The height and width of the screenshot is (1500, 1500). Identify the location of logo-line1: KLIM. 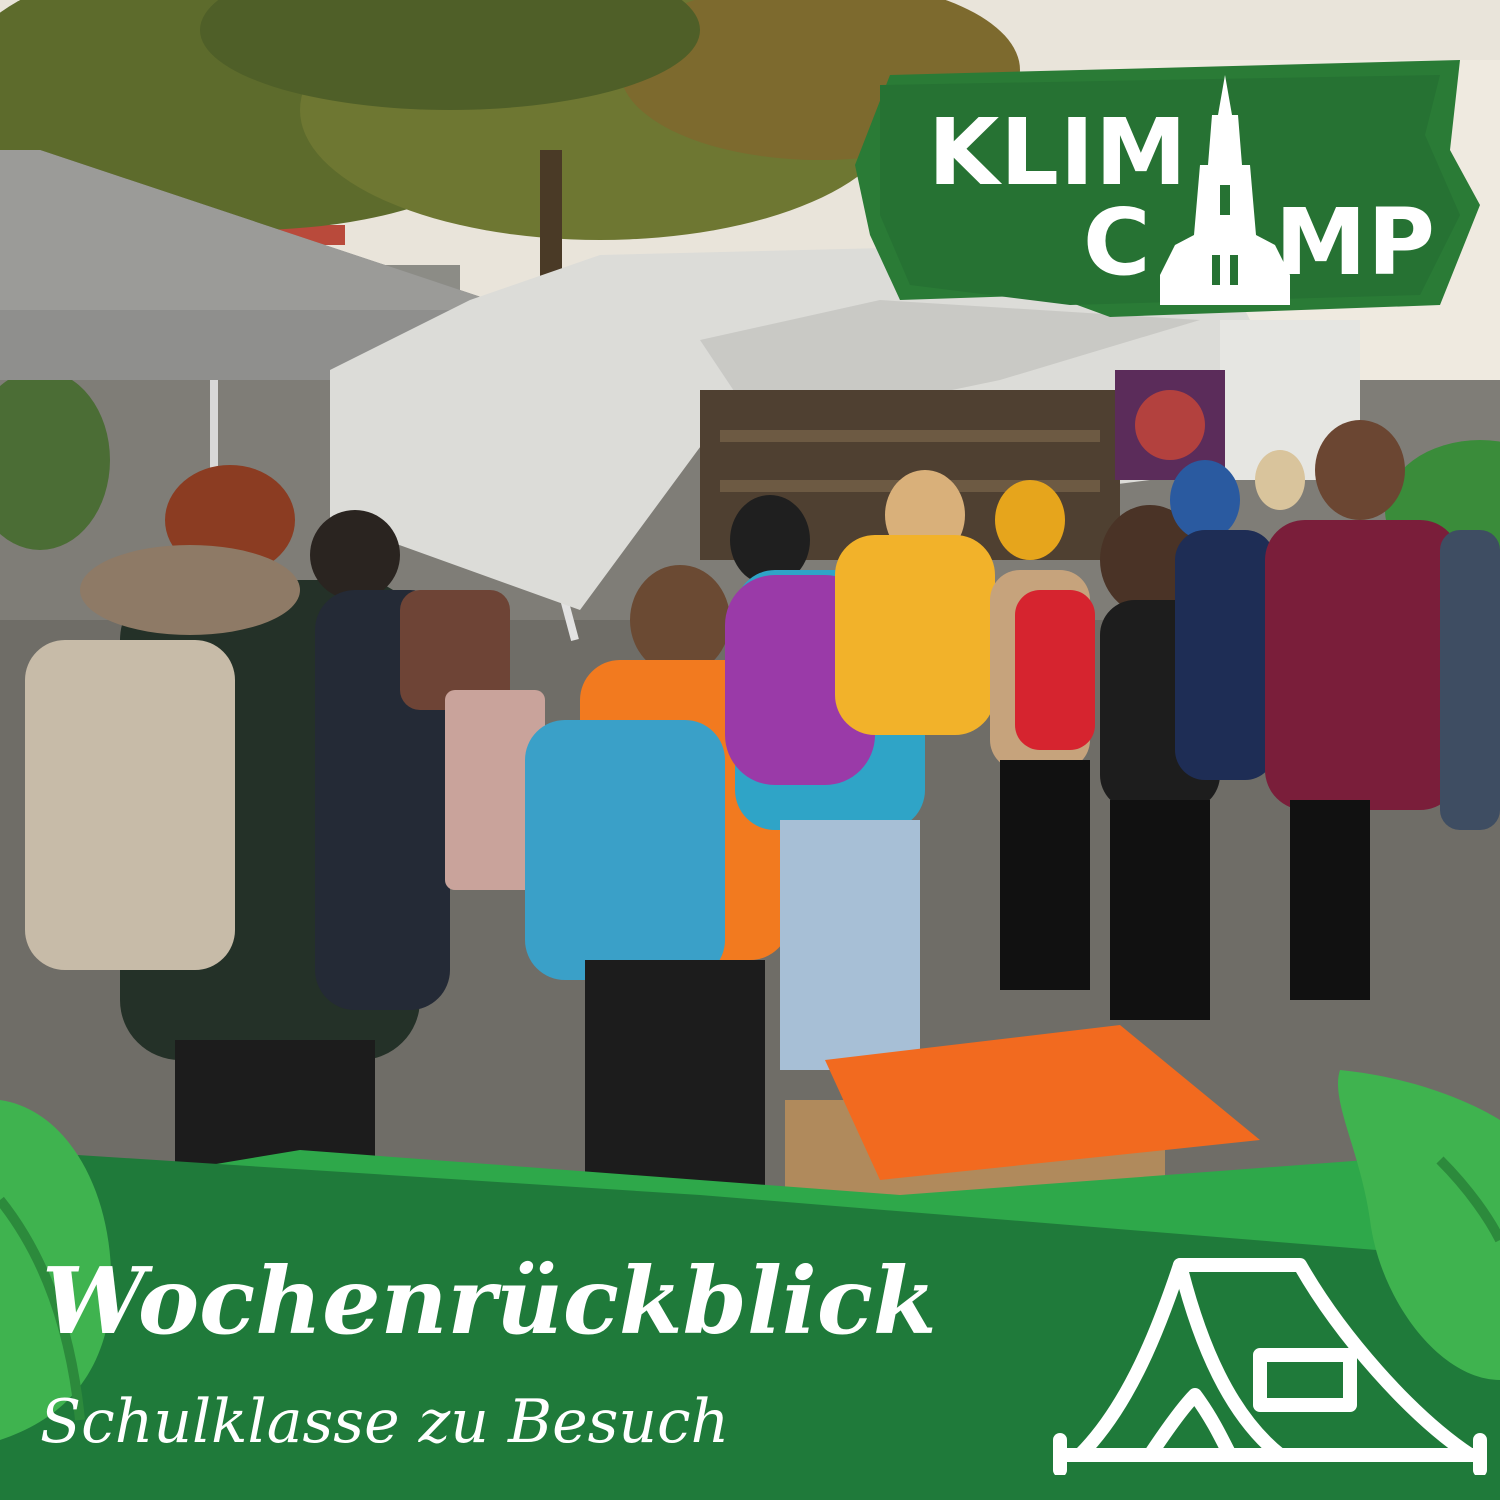
(1058, 152).